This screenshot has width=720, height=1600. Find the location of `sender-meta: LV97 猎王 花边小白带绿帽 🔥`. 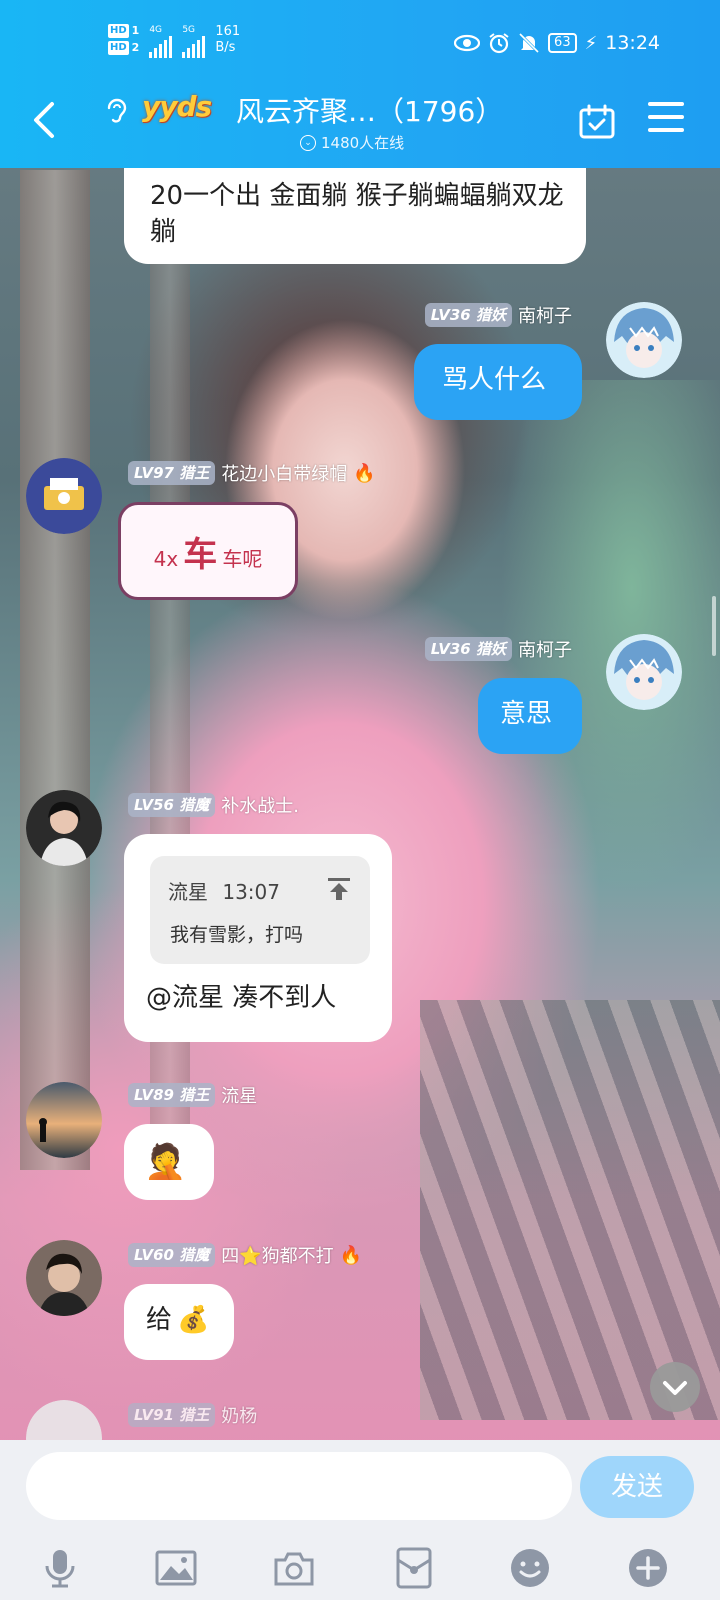

sender-meta: LV97 猎王 花边小白带绿帽 🔥 is located at coordinates (252, 473).